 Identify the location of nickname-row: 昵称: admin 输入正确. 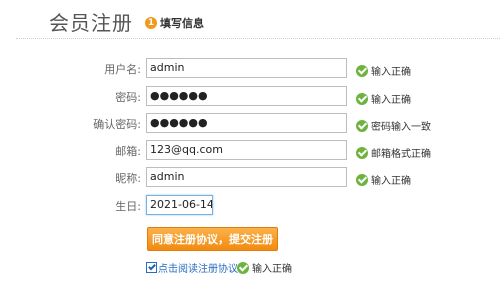
(250, 178).